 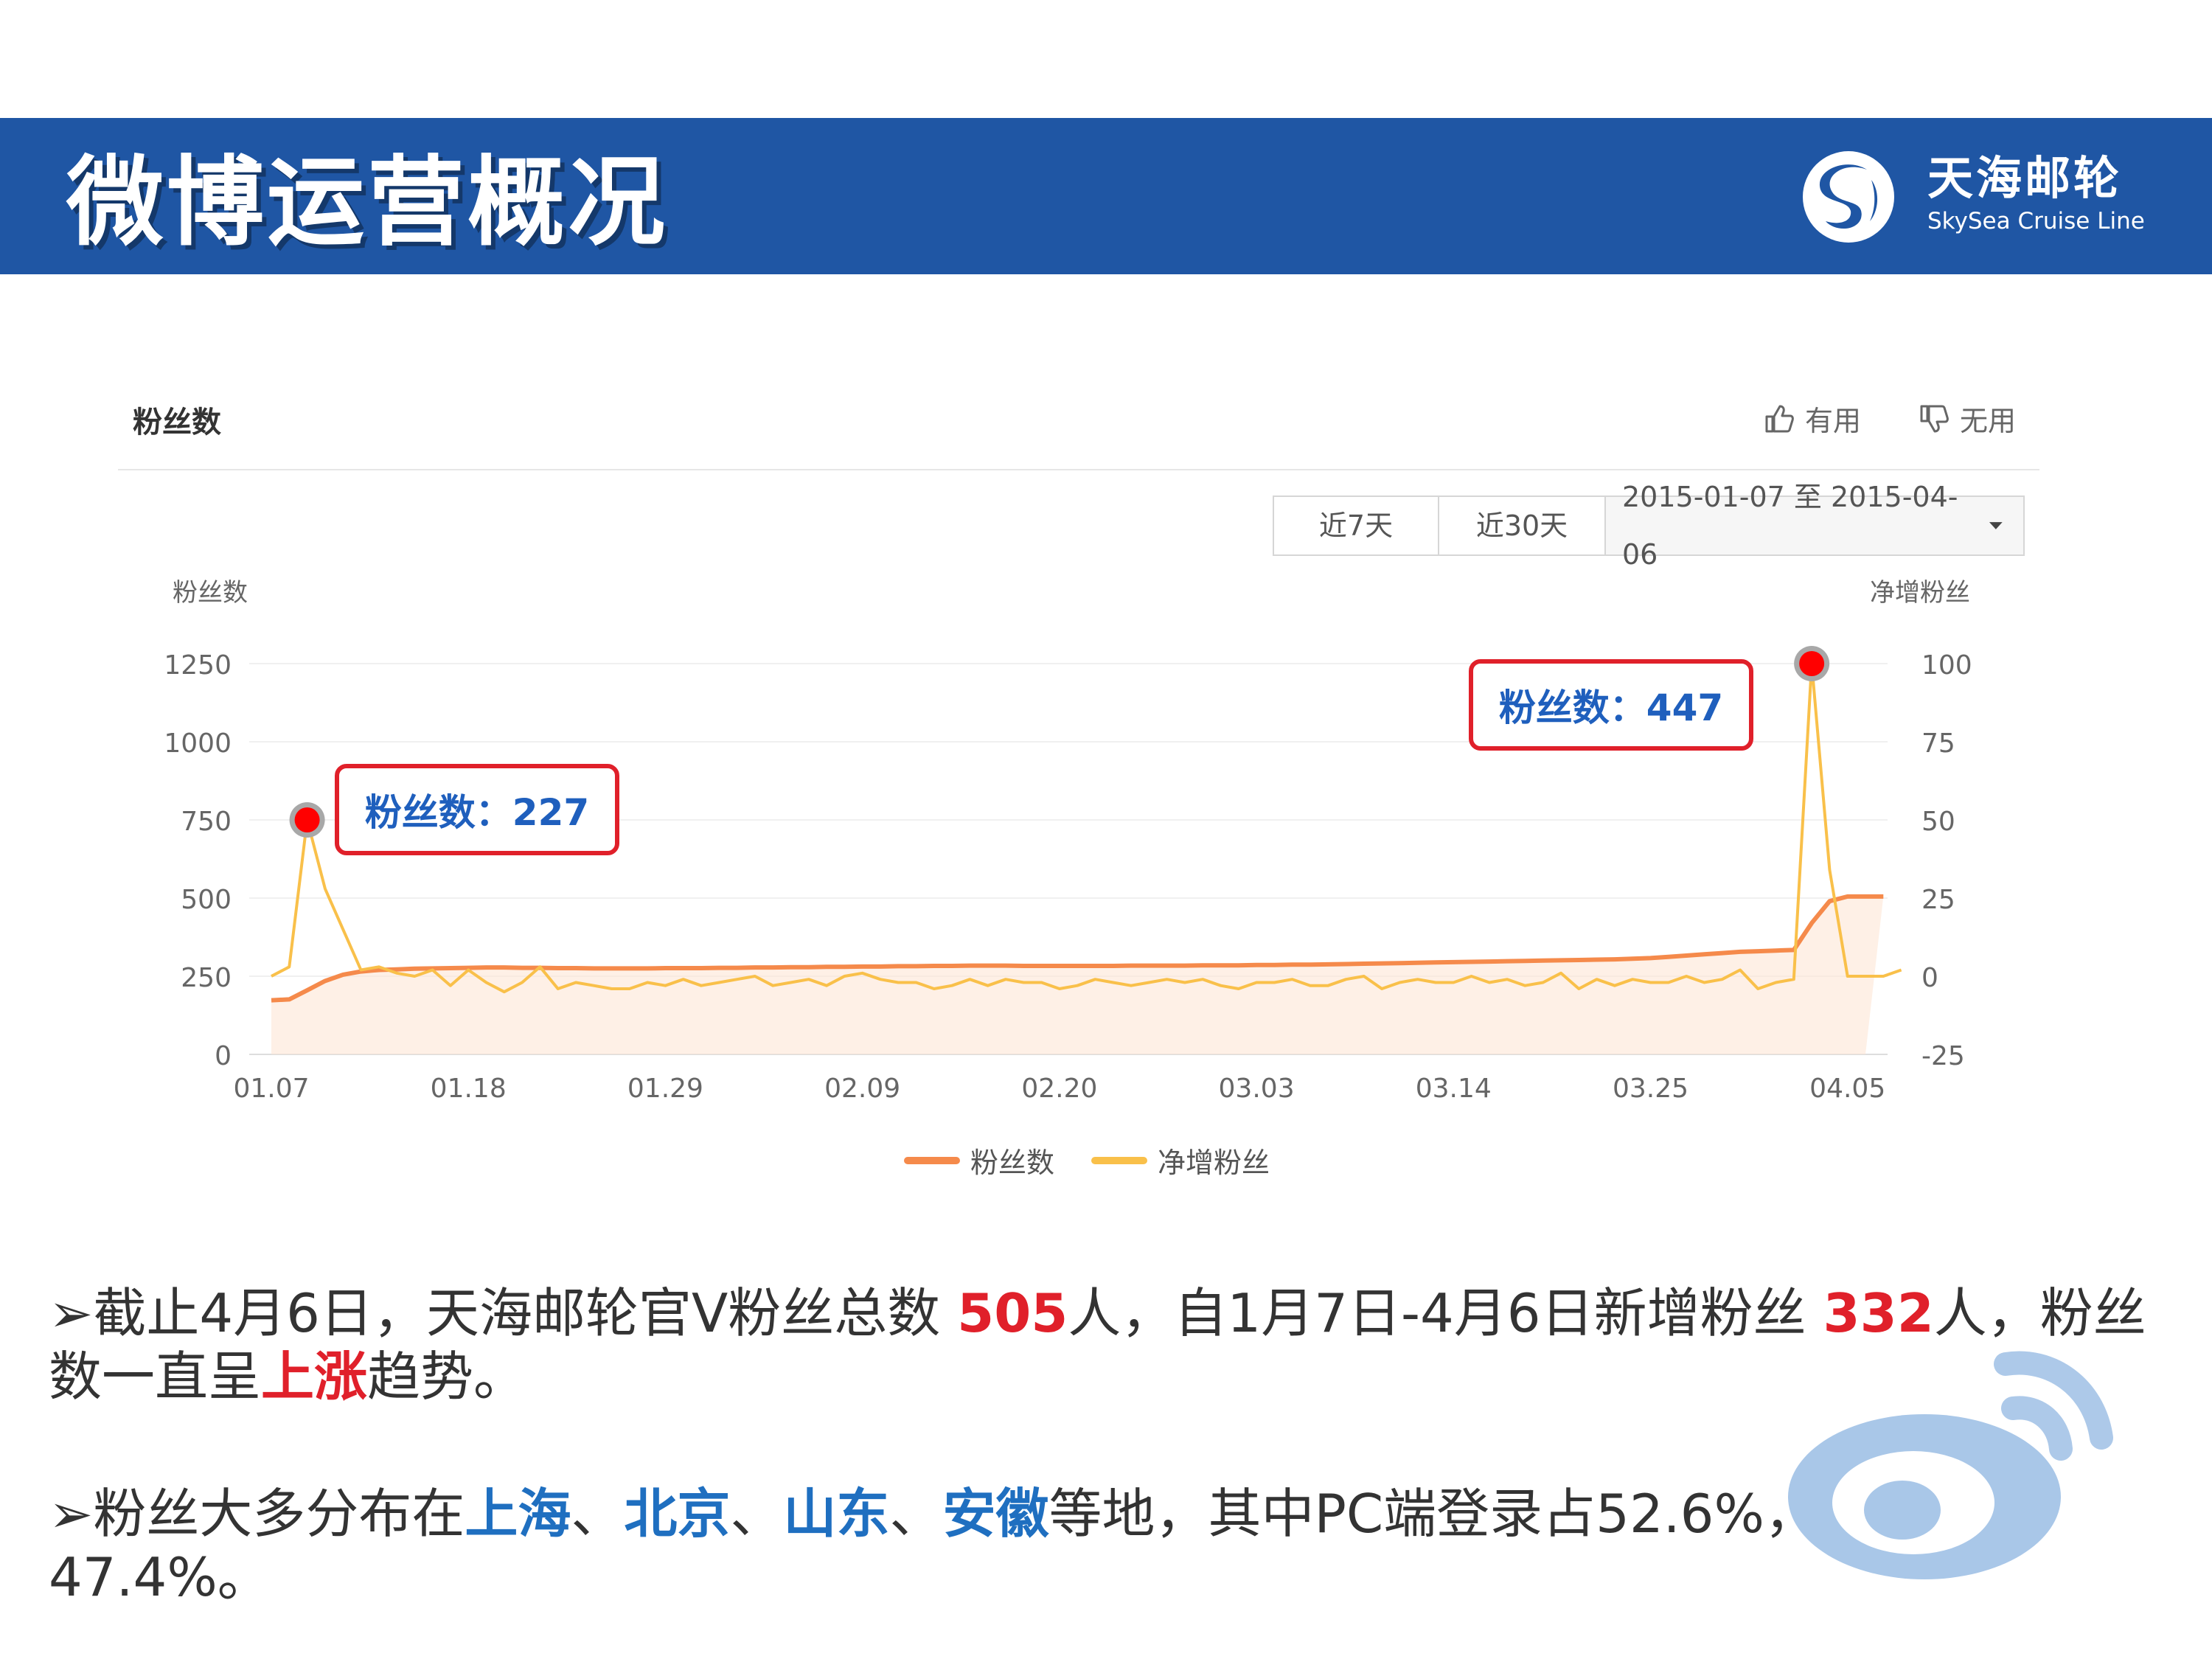 I want to click on x-tick-label: 02.20, so click(x=1059, y=1089).